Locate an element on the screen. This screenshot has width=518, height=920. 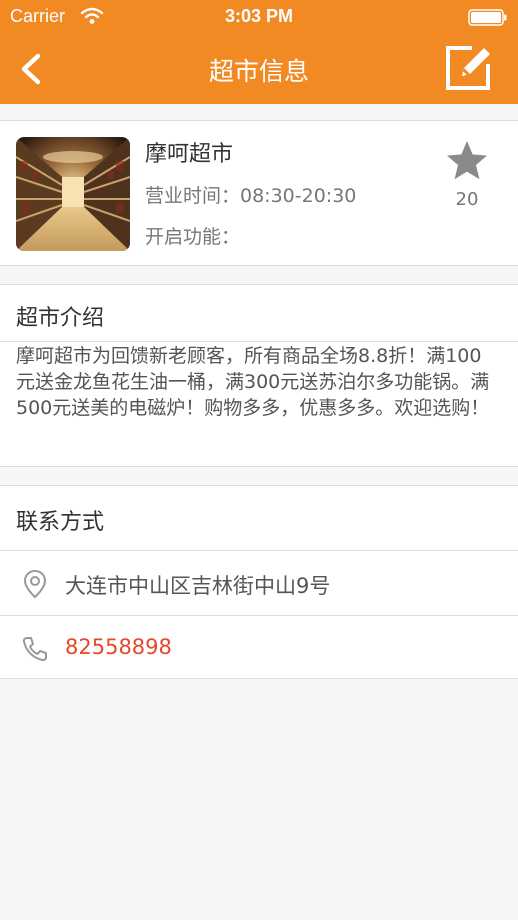
status-time: 3:03 PM is located at coordinates (259, 16).